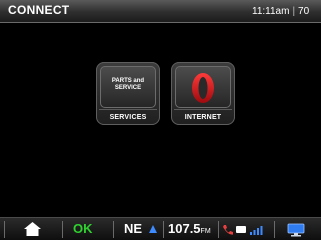 This screenshot has height=240, width=321. What do you see at coordinates (133, 228) in the screenshot?
I see `heading-text: NE` at bounding box center [133, 228].